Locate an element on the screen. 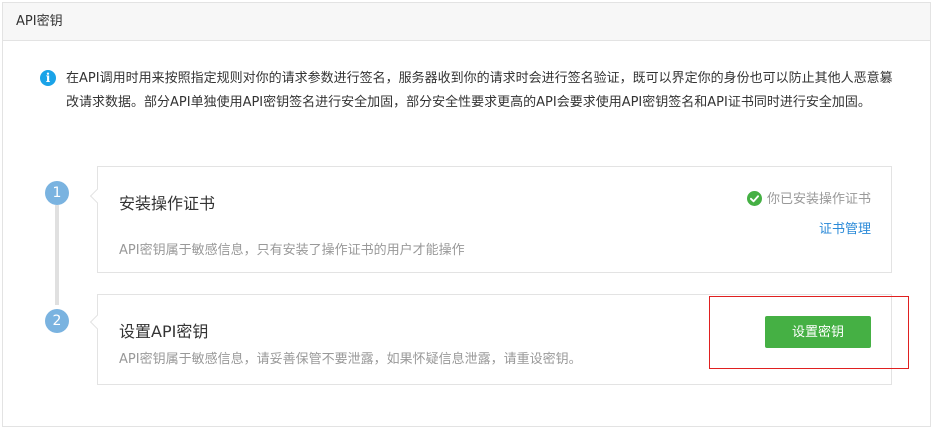  install-certificate-title: 安装操作证书 is located at coordinates (167, 203).